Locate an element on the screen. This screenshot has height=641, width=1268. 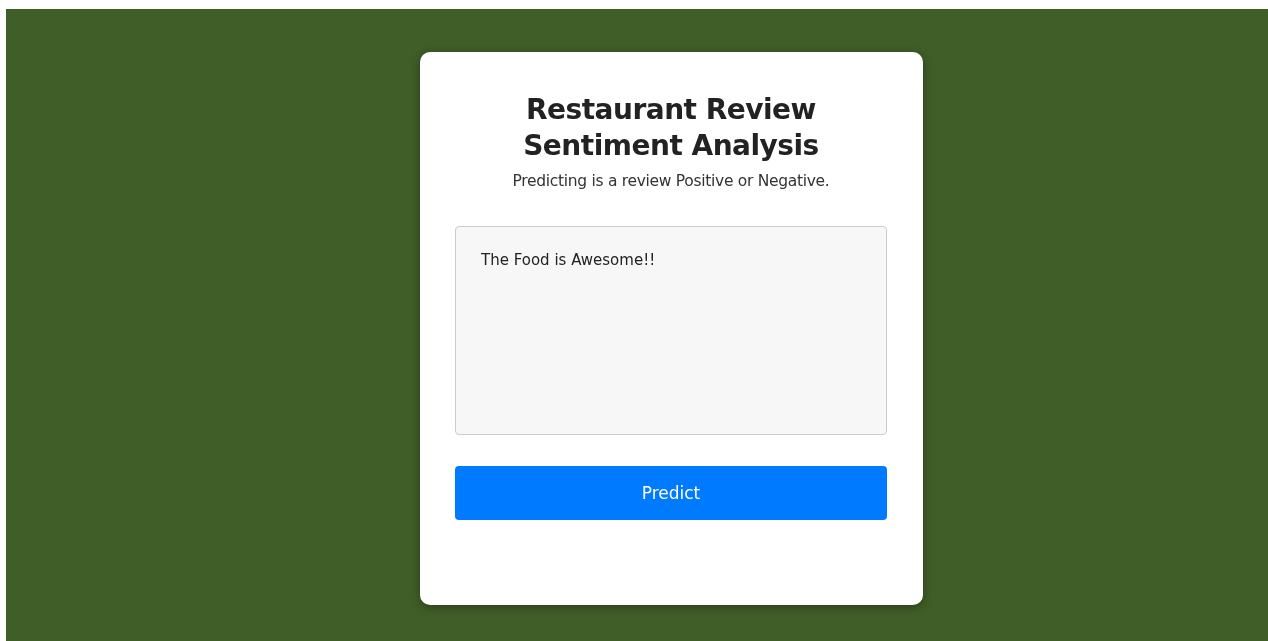
page-title: Restaurant Review Sentiment Analysis is located at coordinates (671, 128).